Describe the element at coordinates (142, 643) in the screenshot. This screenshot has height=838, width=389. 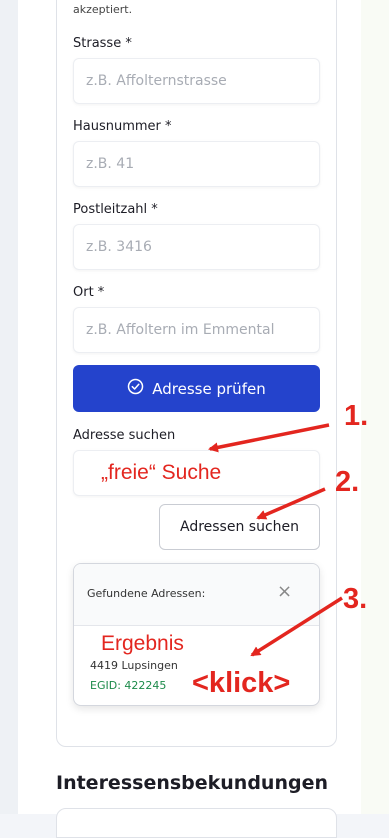
I see `annotation-result: Ergebnis` at that location.